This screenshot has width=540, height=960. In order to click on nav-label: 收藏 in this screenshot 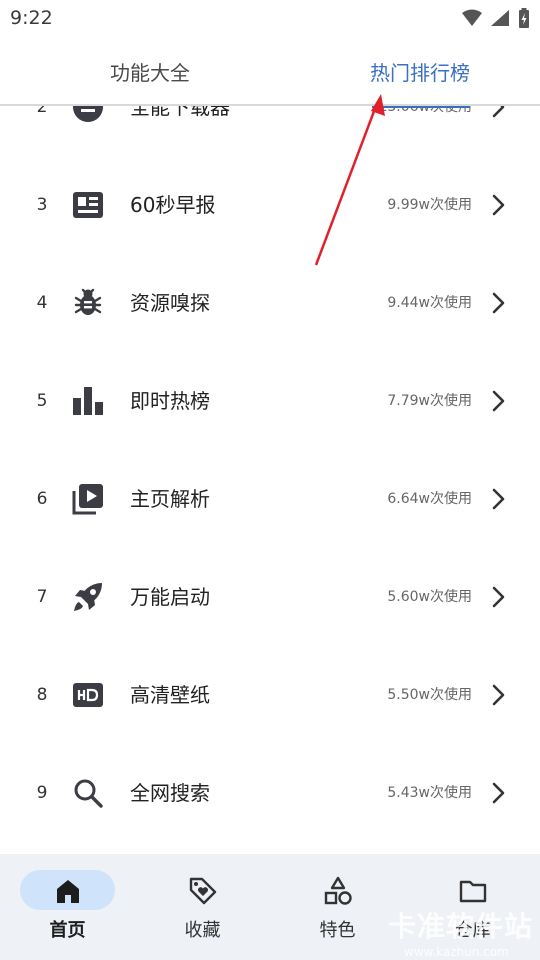, I will do `click(202, 930)`.